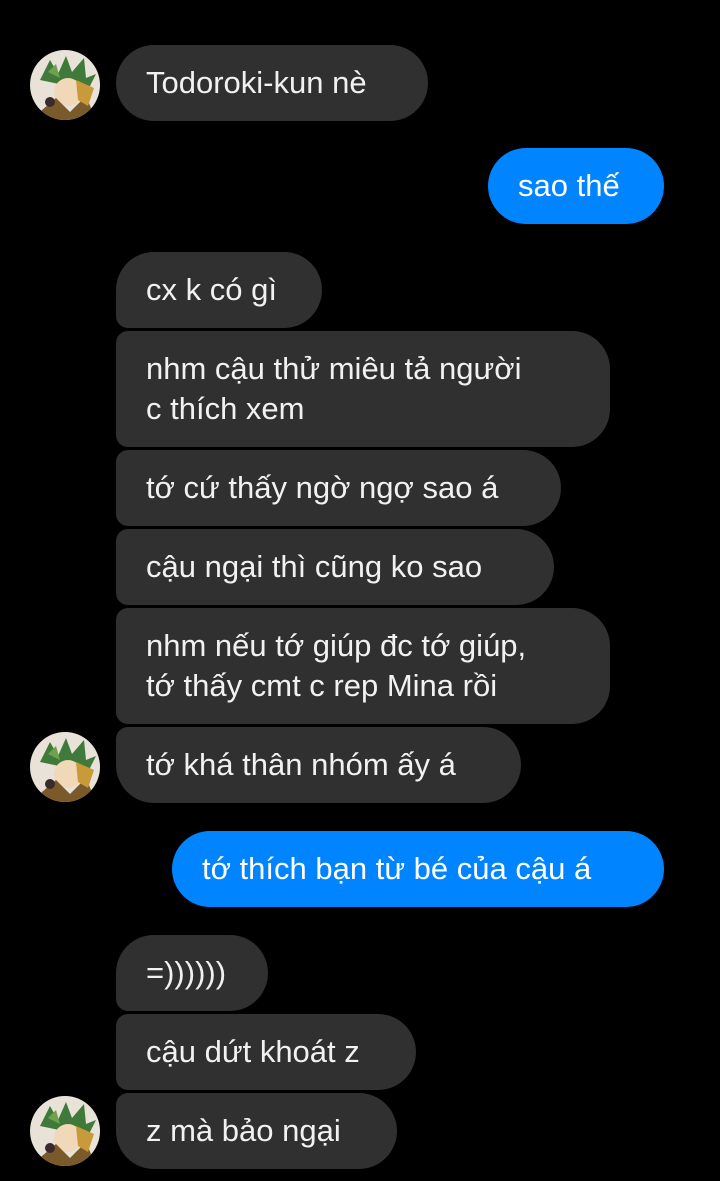 This screenshot has height=1181, width=720. Describe the element at coordinates (256, 1131) in the screenshot. I see `incoming-message-bubble: z mà bảo ngại` at that location.